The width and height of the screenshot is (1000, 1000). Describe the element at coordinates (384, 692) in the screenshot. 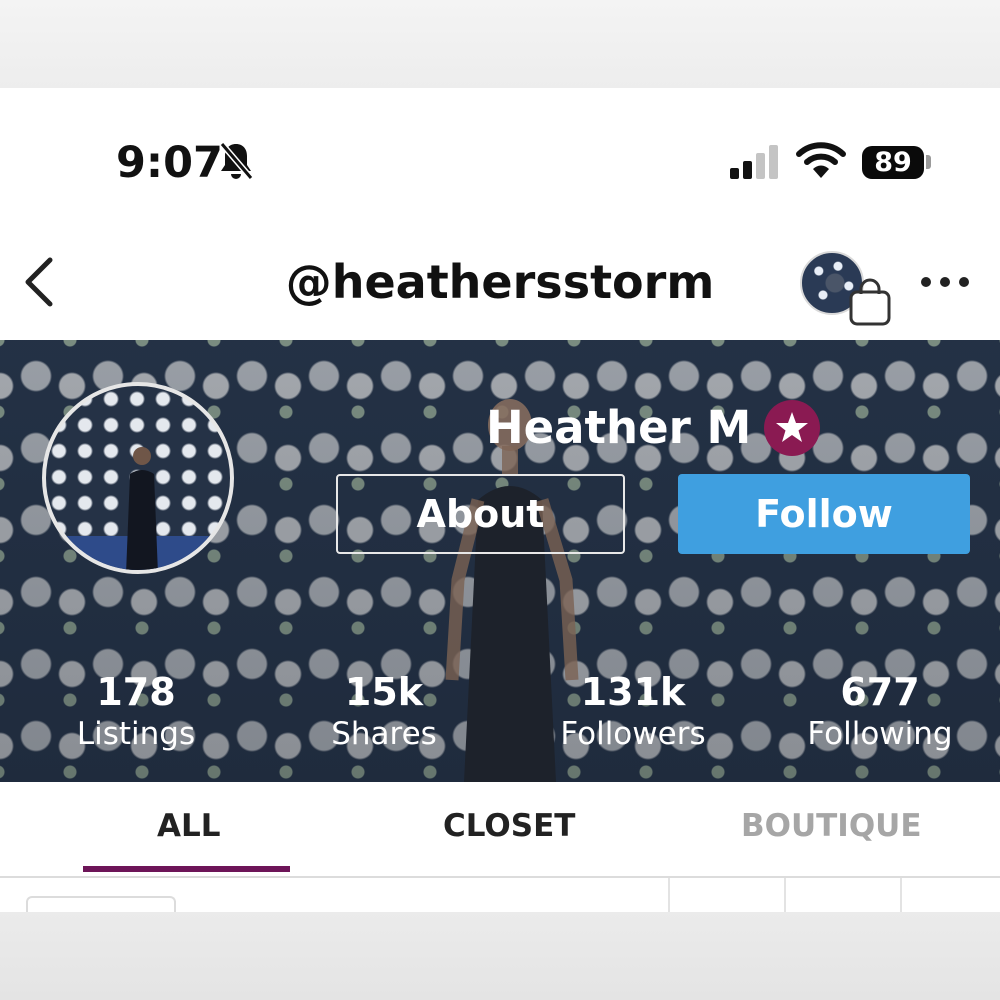

I see `stat-value: 15k` at that location.